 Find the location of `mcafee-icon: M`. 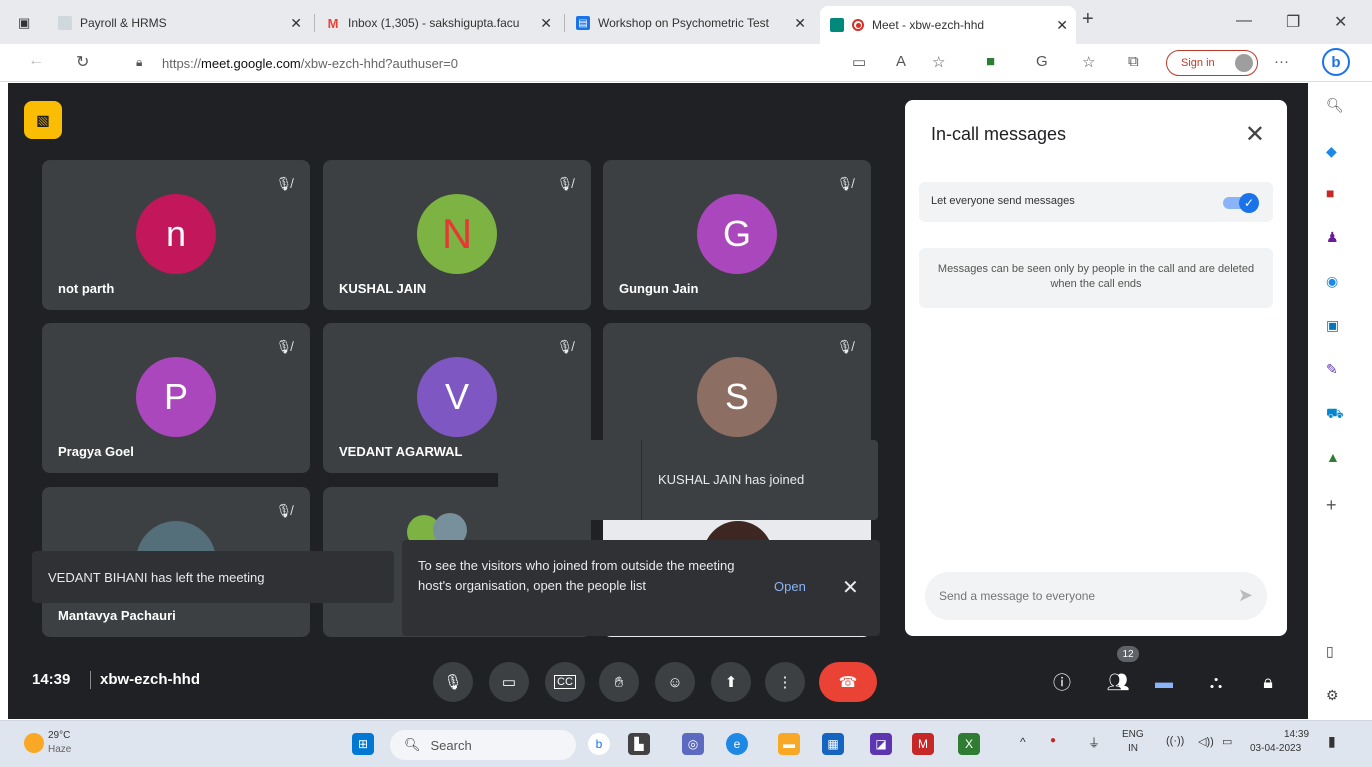

mcafee-icon: M is located at coordinates (923, 744).